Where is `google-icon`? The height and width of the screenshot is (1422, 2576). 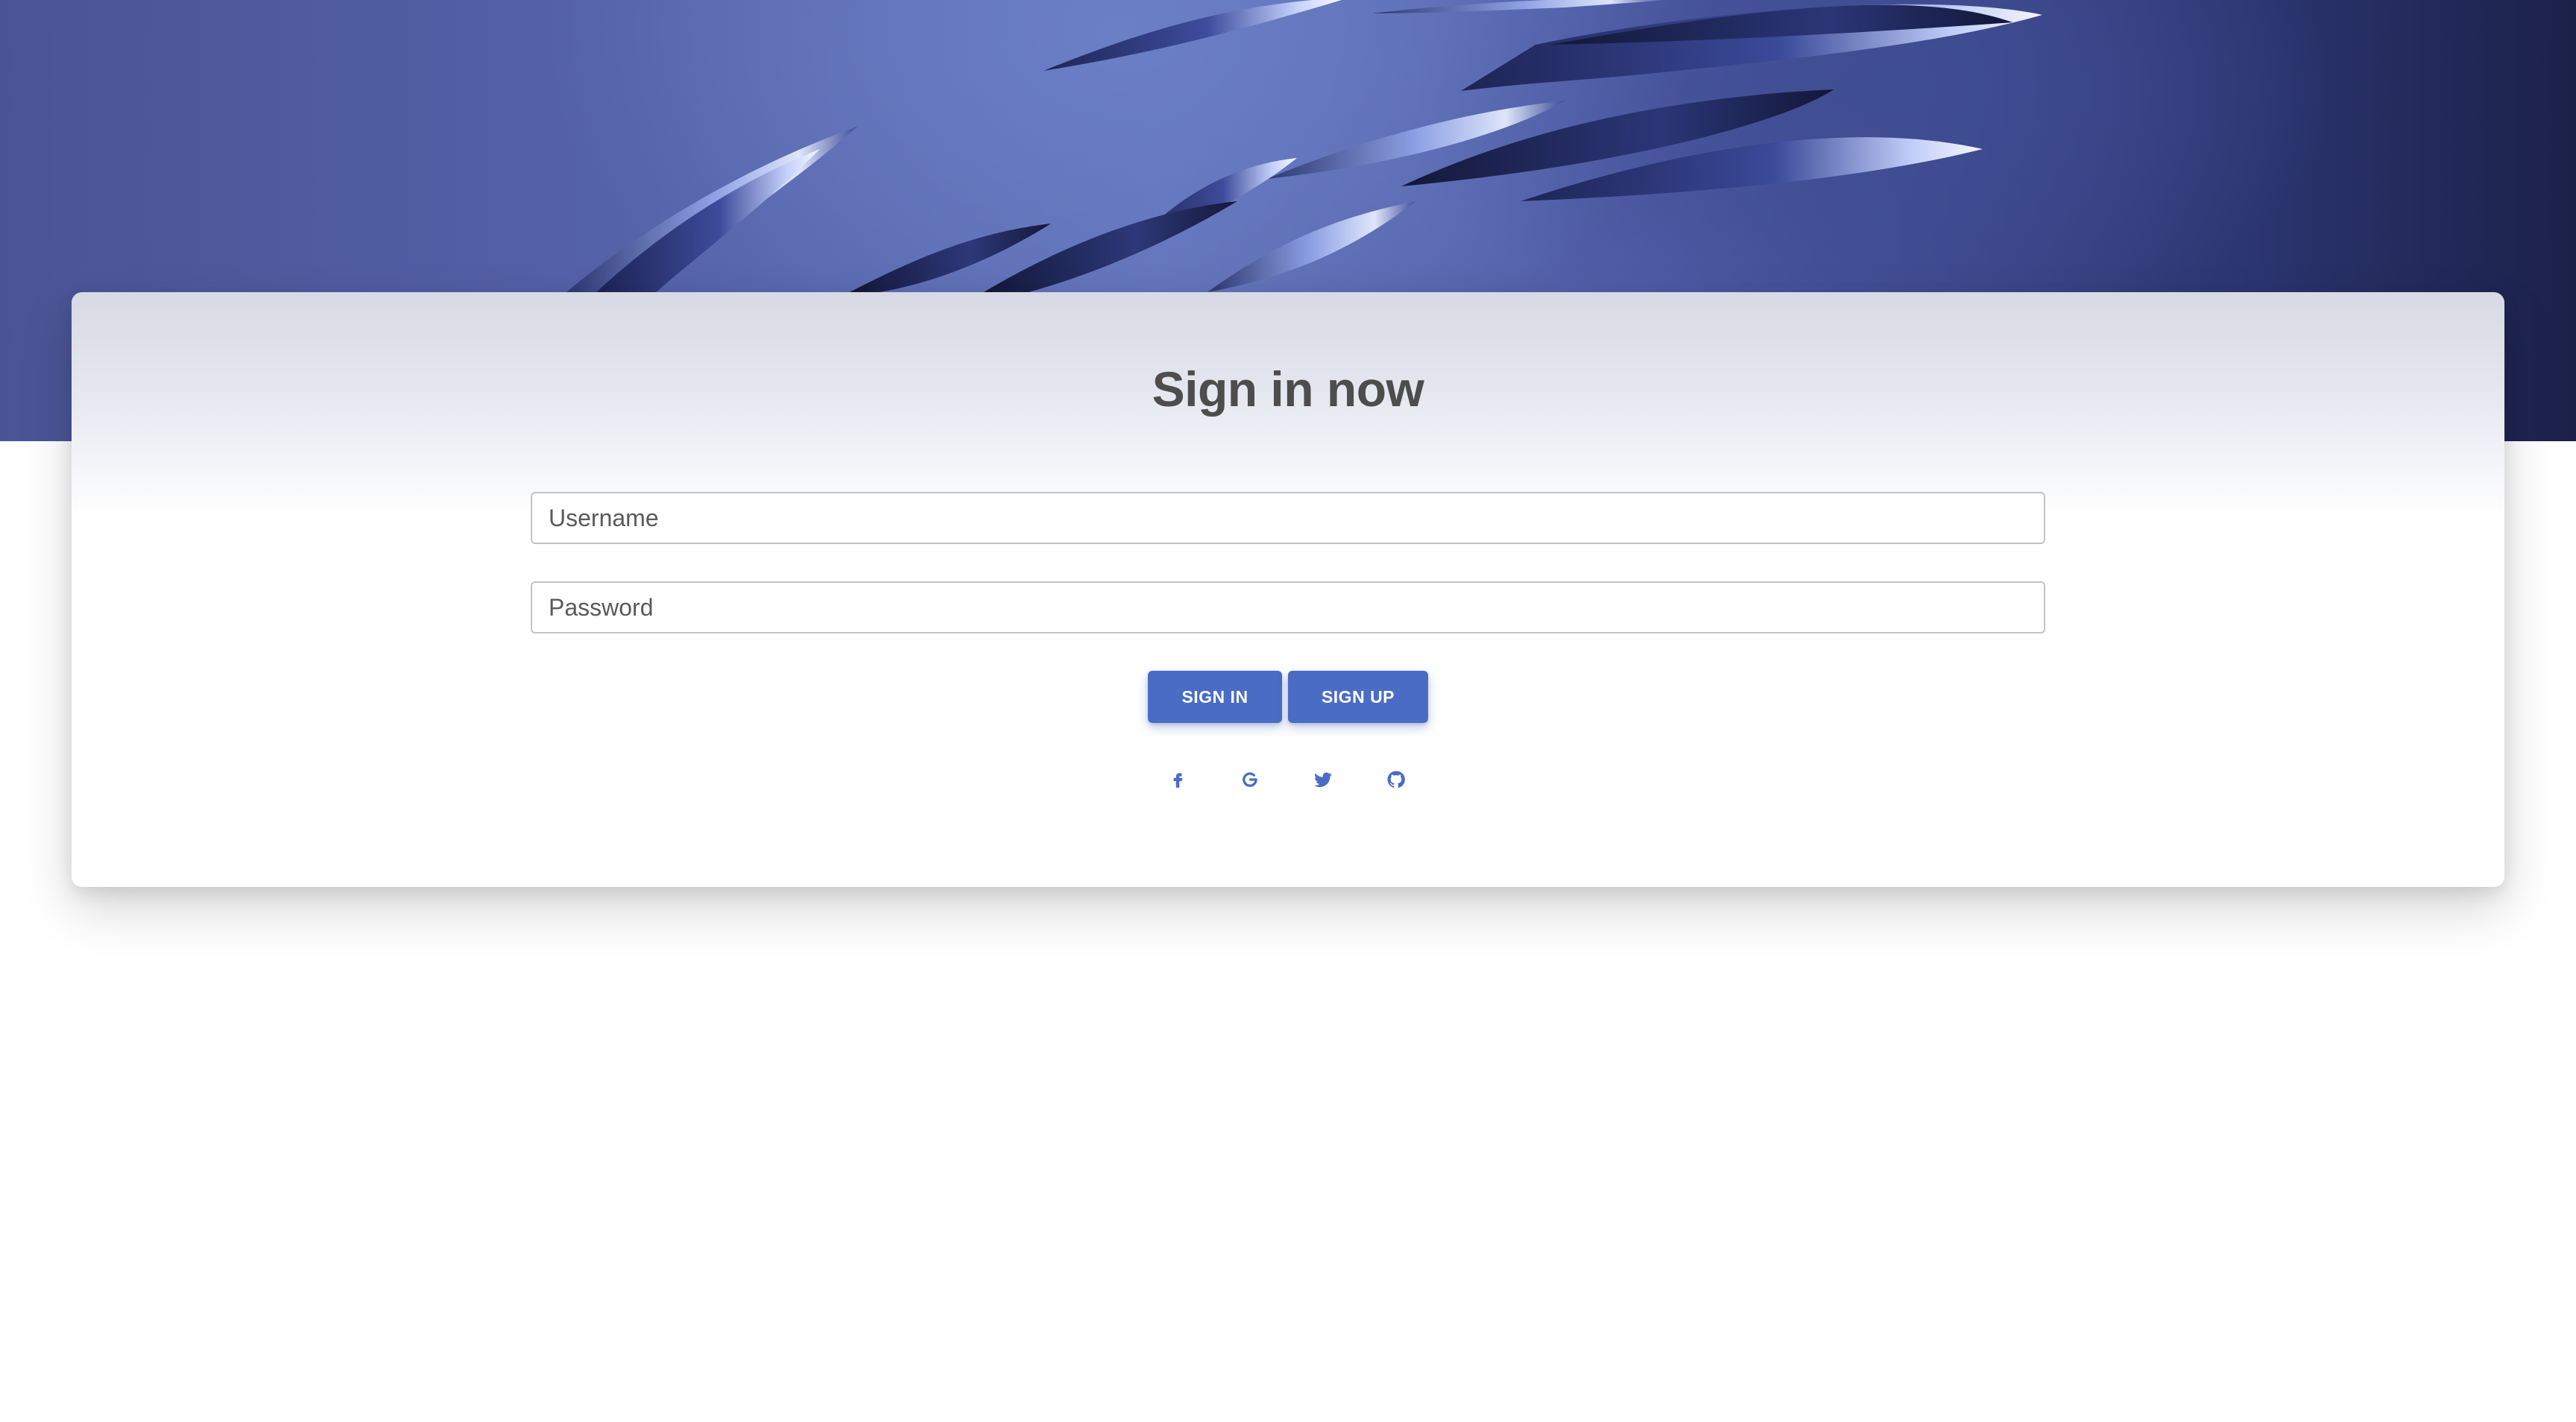 google-icon is located at coordinates (1250, 779).